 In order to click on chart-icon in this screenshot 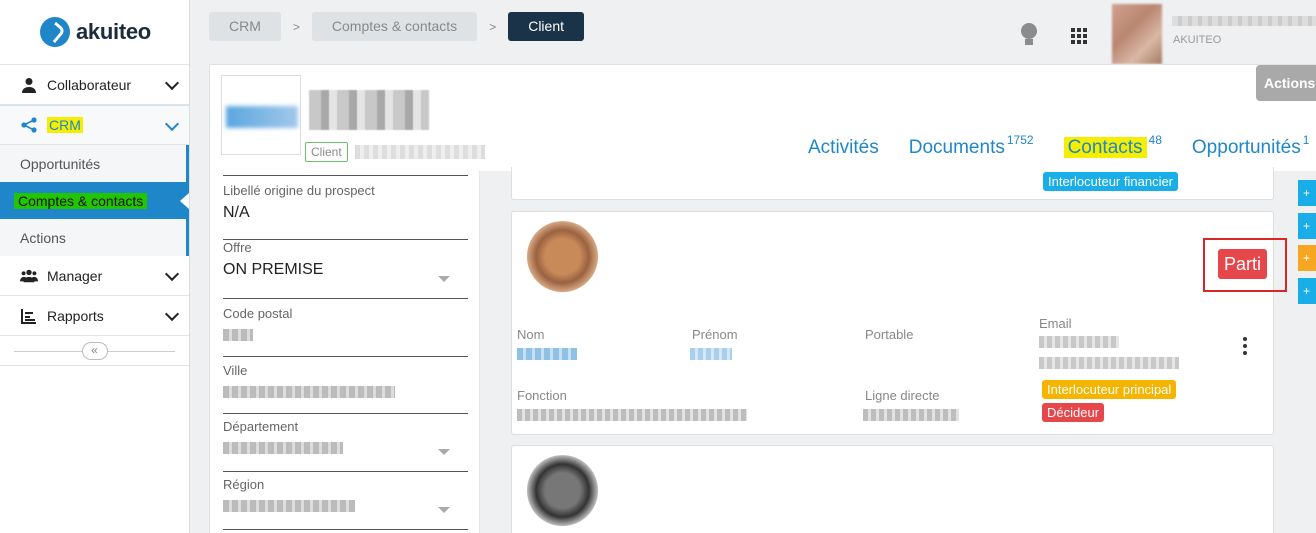, I will do `click(29, 316)`.